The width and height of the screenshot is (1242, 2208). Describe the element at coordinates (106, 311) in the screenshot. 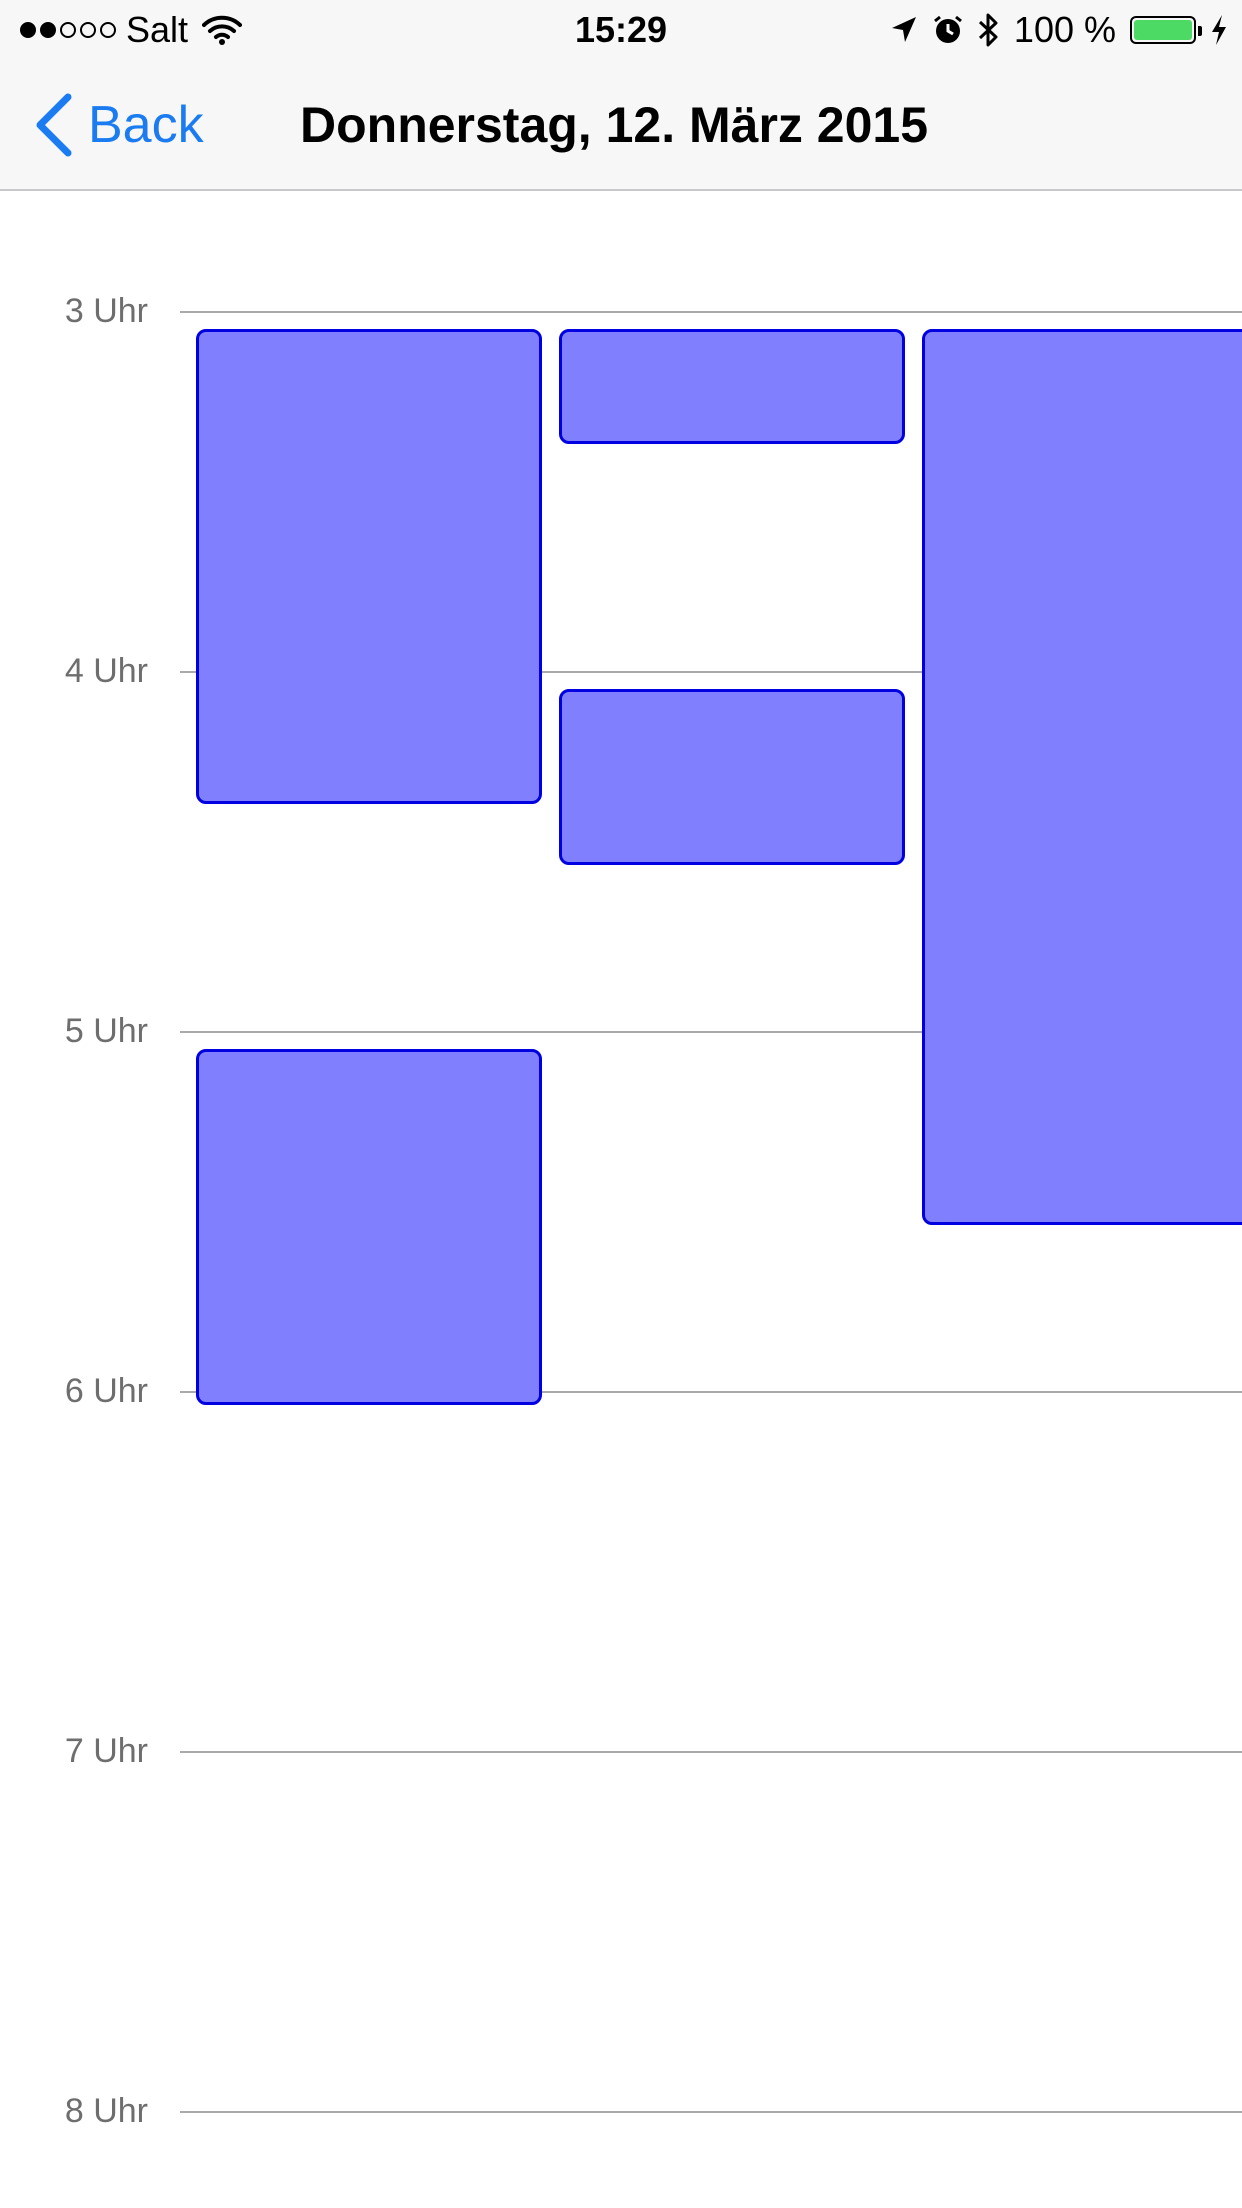

I see `hour-label: 3 Uhr` at that location.